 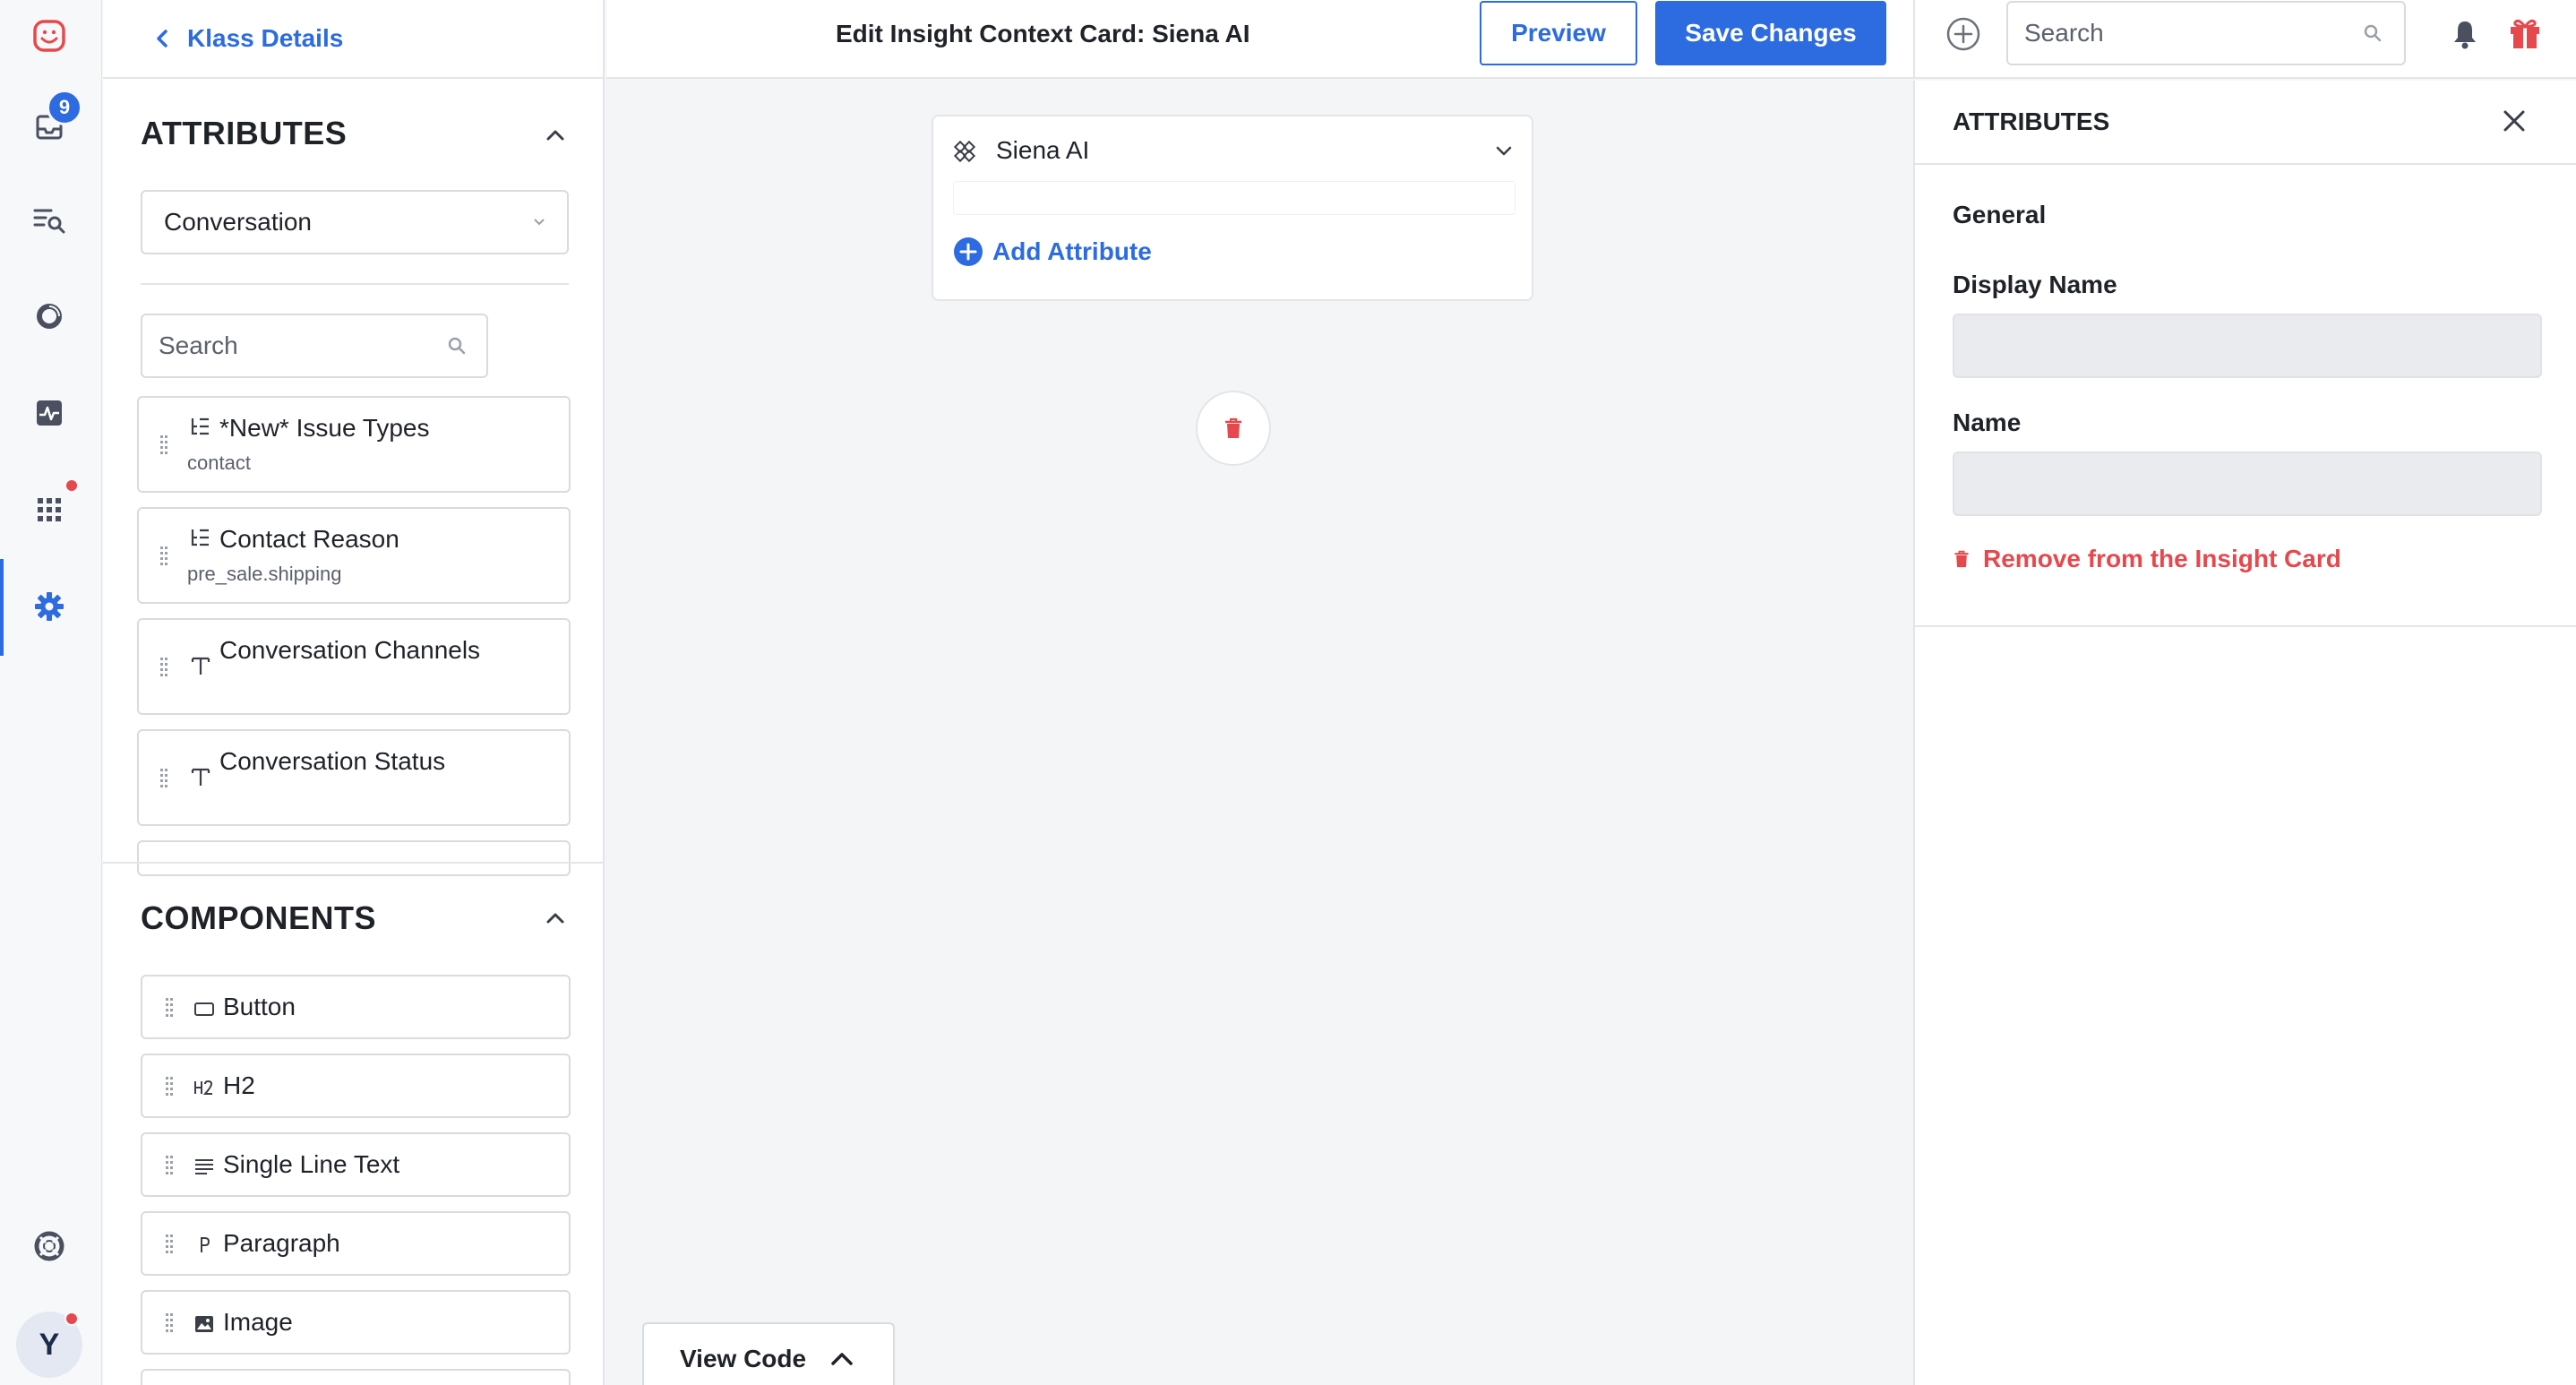 I want to click on activity-icon, so click(x=49, y=413).